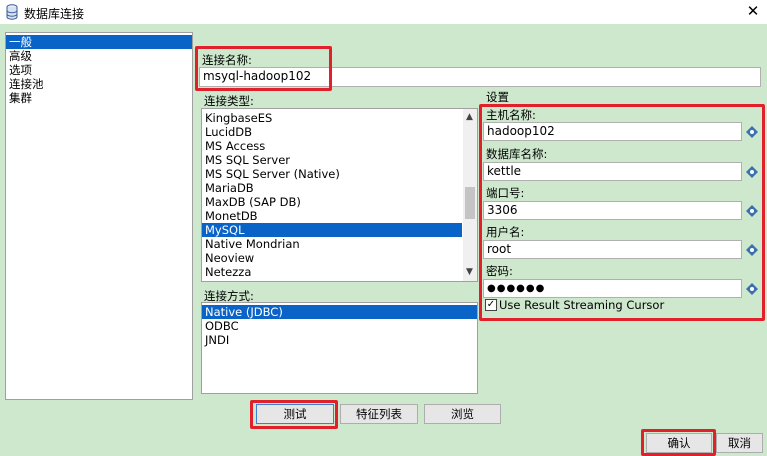 The width and height of the screenshot is (767, 456). I want to click on sidebar-item-advanced: 高级, so click(99, 56).